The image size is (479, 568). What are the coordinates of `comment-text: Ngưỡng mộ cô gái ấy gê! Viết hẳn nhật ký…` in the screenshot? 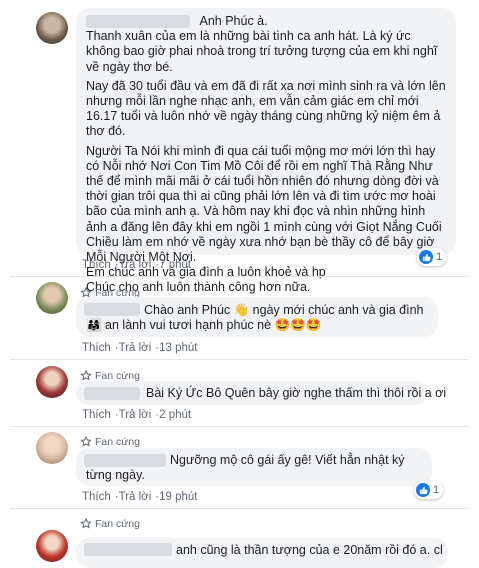 It's located at (245, 468).